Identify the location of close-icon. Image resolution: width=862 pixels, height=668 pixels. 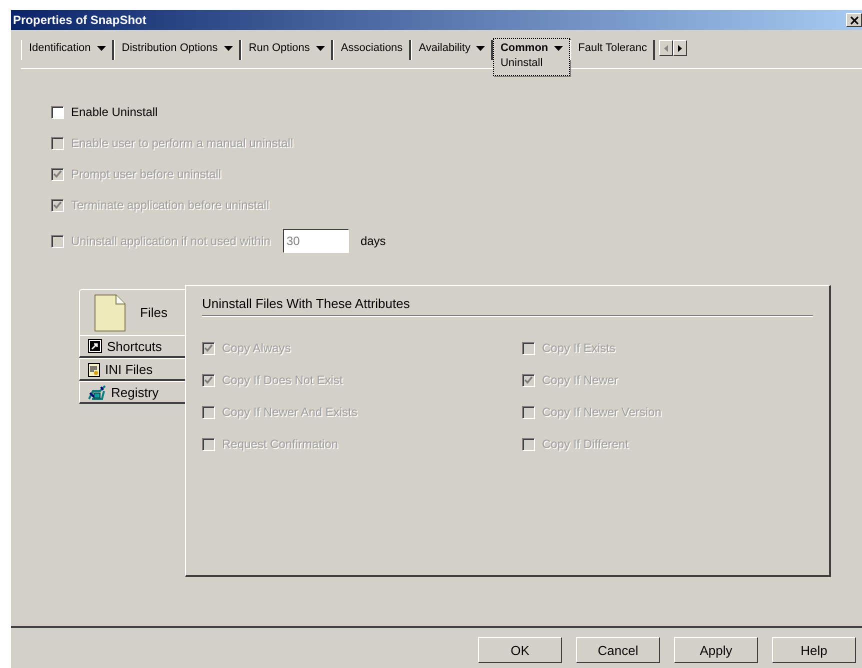
(854, 20).